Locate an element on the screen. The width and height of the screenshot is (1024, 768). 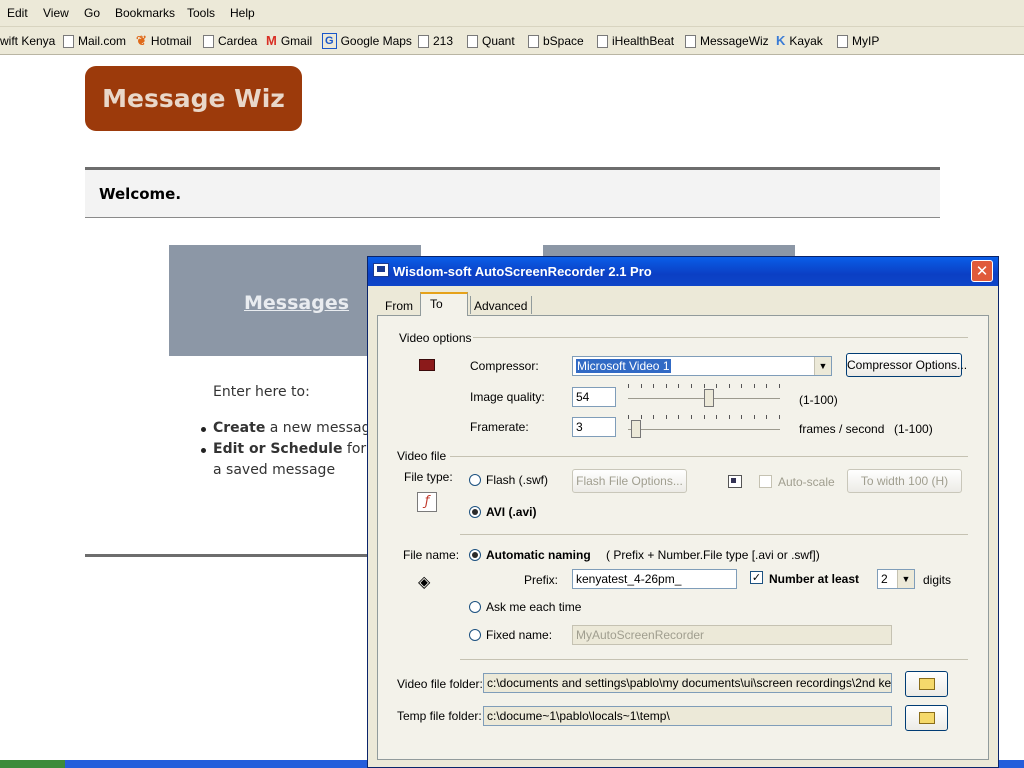
browse-temp-folder-button is located at coordinates (926, 718).